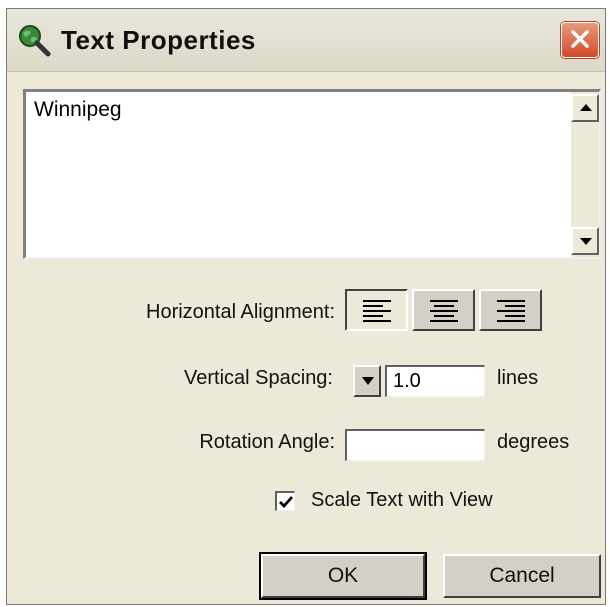 The width and height of the screenshot is (610, 607). I want to click on scroll-up-button, so click(585, 108).